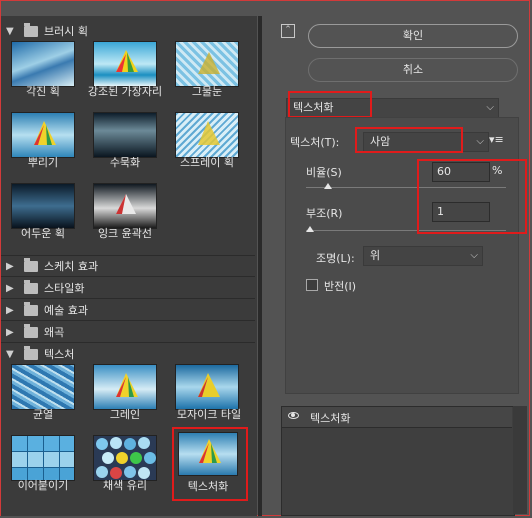  What do you see at coordinates (409, 140) in the screenshot?
I see `texture-select-highlight` at bounding box center [409, 140].